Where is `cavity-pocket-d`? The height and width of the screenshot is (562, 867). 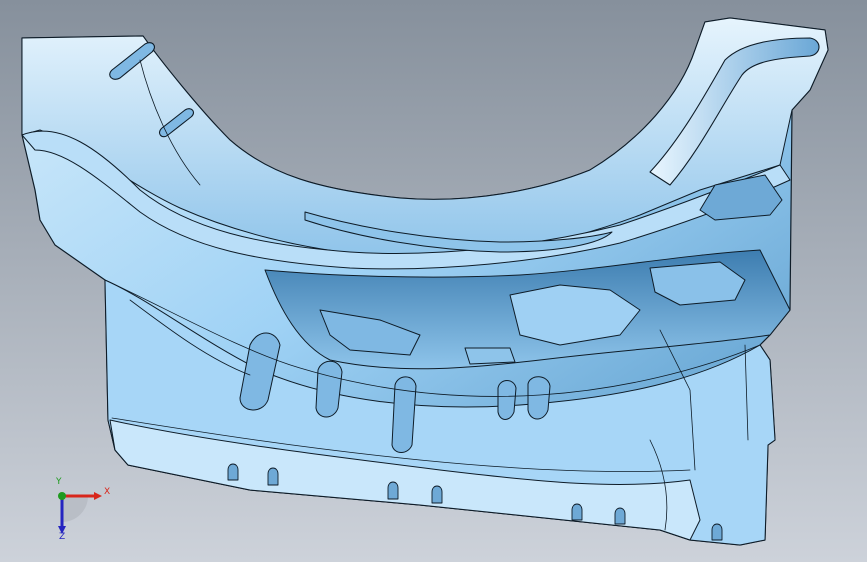
cavity-pocket-d is located at coordinates (490, 356).